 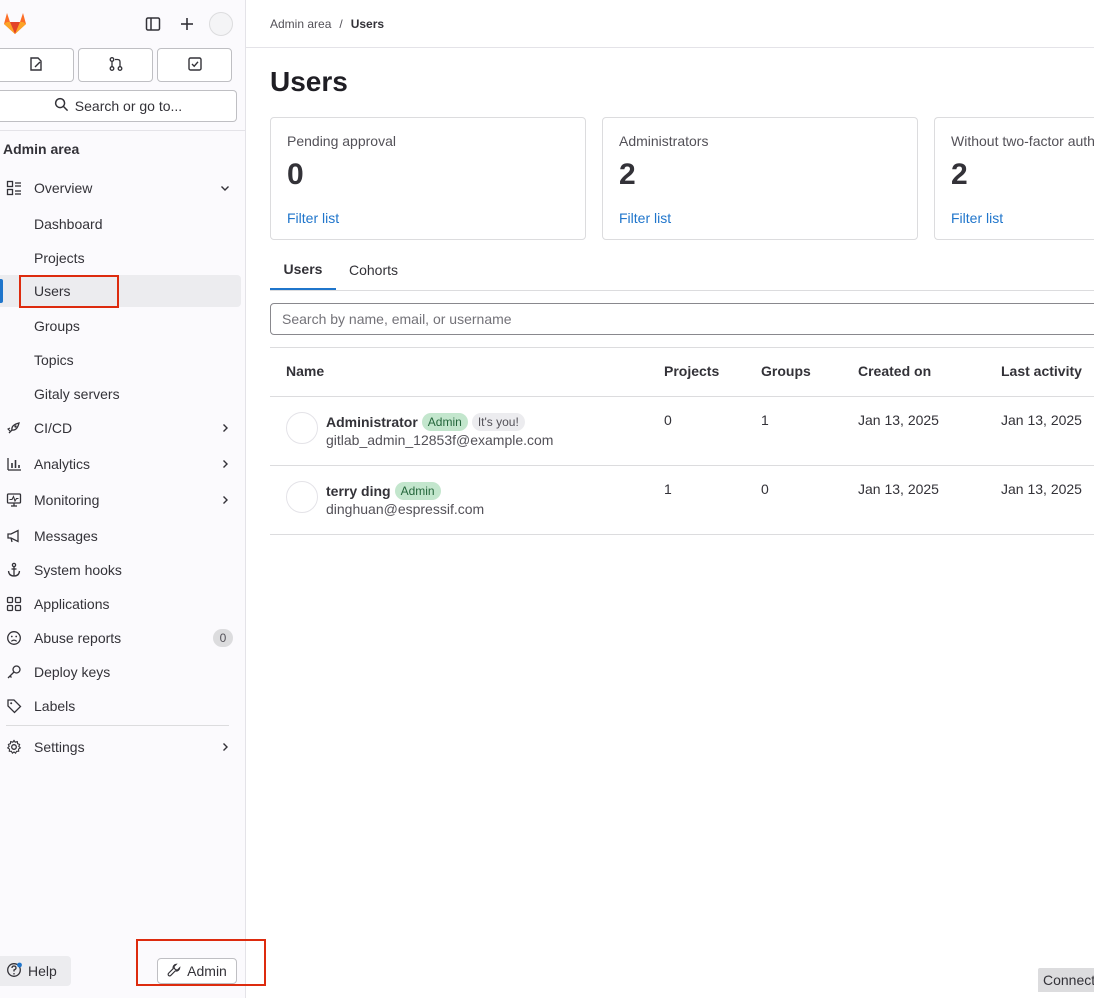 What do you see at coordinates (14, 428) in the screenshot?
I see `rocket-icon` at bounding box center [14, 428].